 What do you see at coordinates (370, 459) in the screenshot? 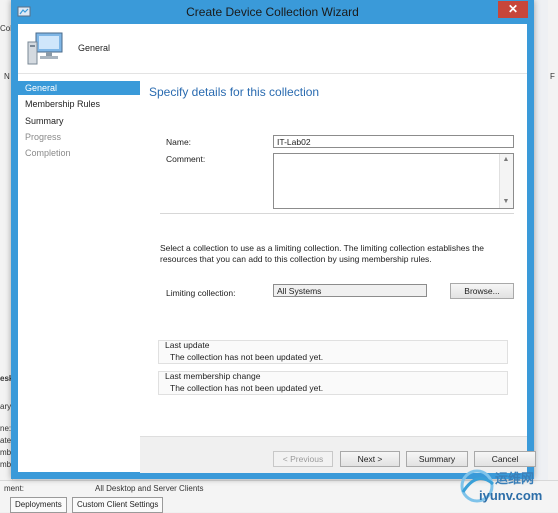
I see `next-button: Next >` at bounding box center [370, 459].